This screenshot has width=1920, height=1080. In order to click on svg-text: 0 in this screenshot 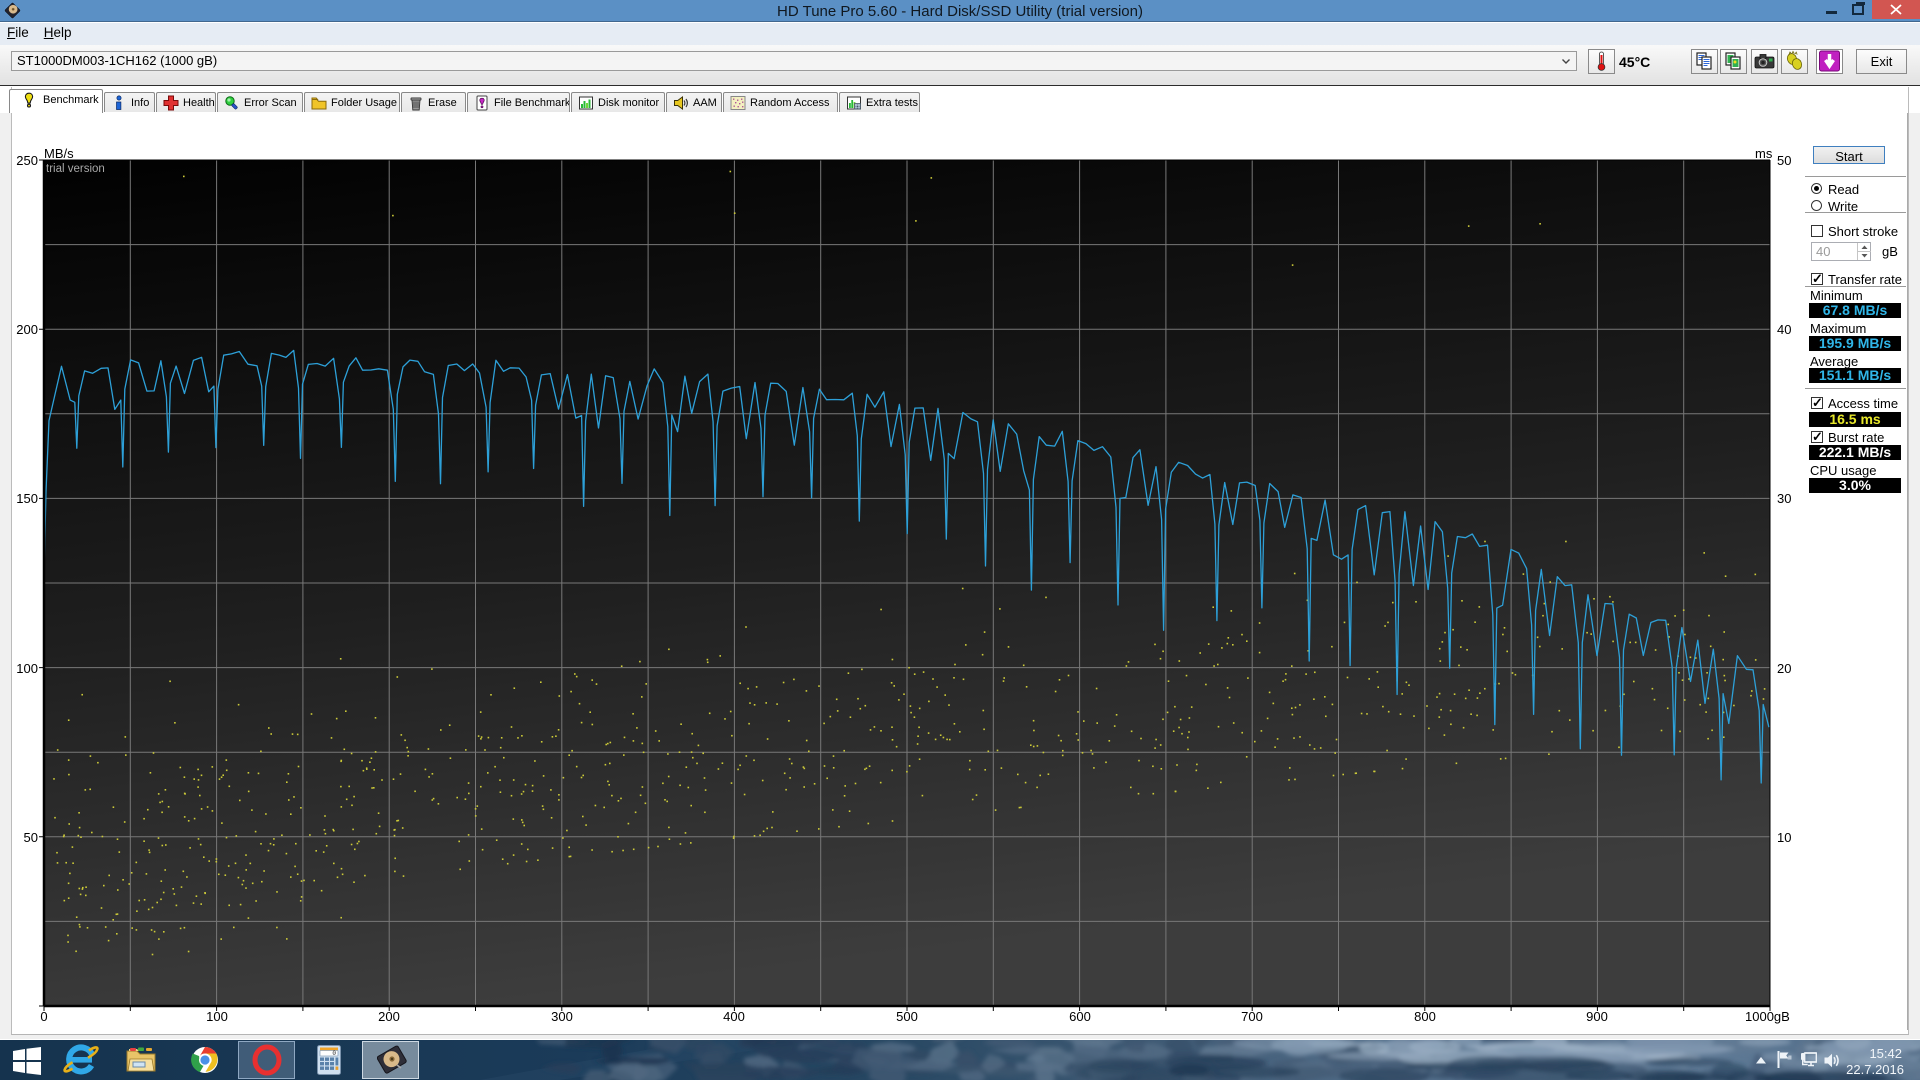, I will do `click(334, 1053)`.